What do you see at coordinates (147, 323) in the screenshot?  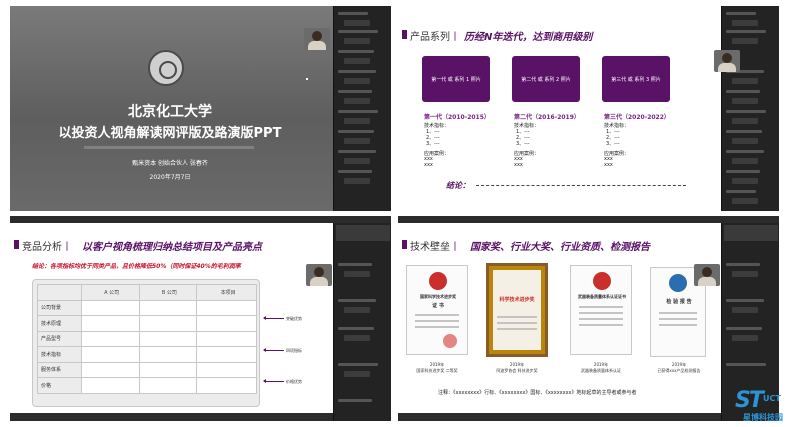 I see `table-row: 技术原理` at bounding box center [147, 323].